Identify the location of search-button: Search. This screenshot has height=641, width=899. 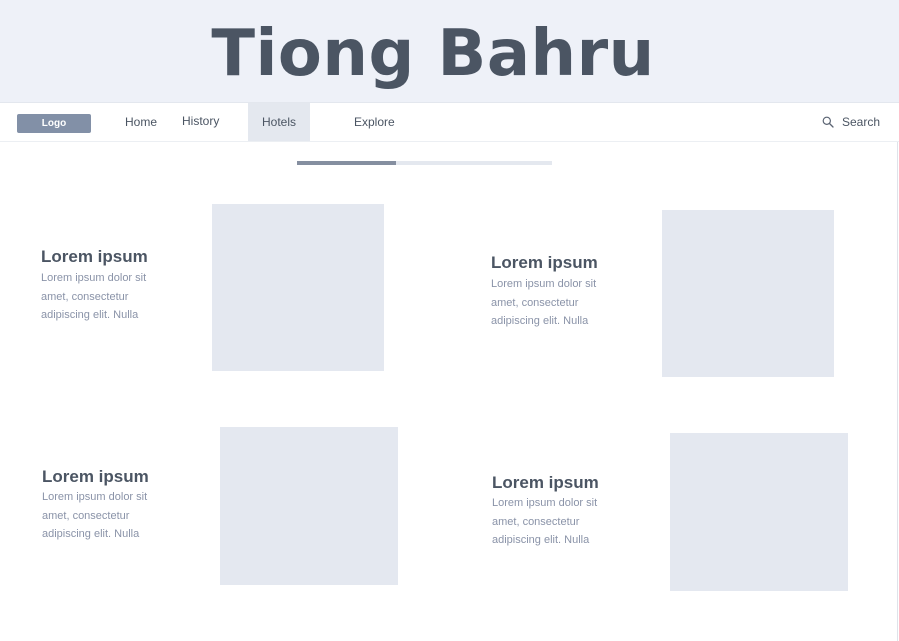
(850, 122).